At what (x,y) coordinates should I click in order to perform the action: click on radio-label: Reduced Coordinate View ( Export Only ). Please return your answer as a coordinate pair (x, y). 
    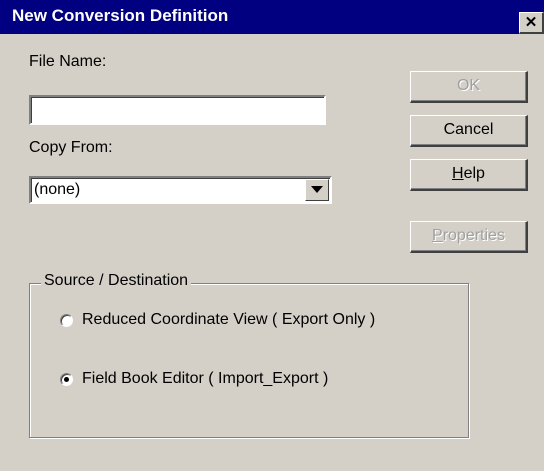
    Looking at the image, I should click on (229, 319).